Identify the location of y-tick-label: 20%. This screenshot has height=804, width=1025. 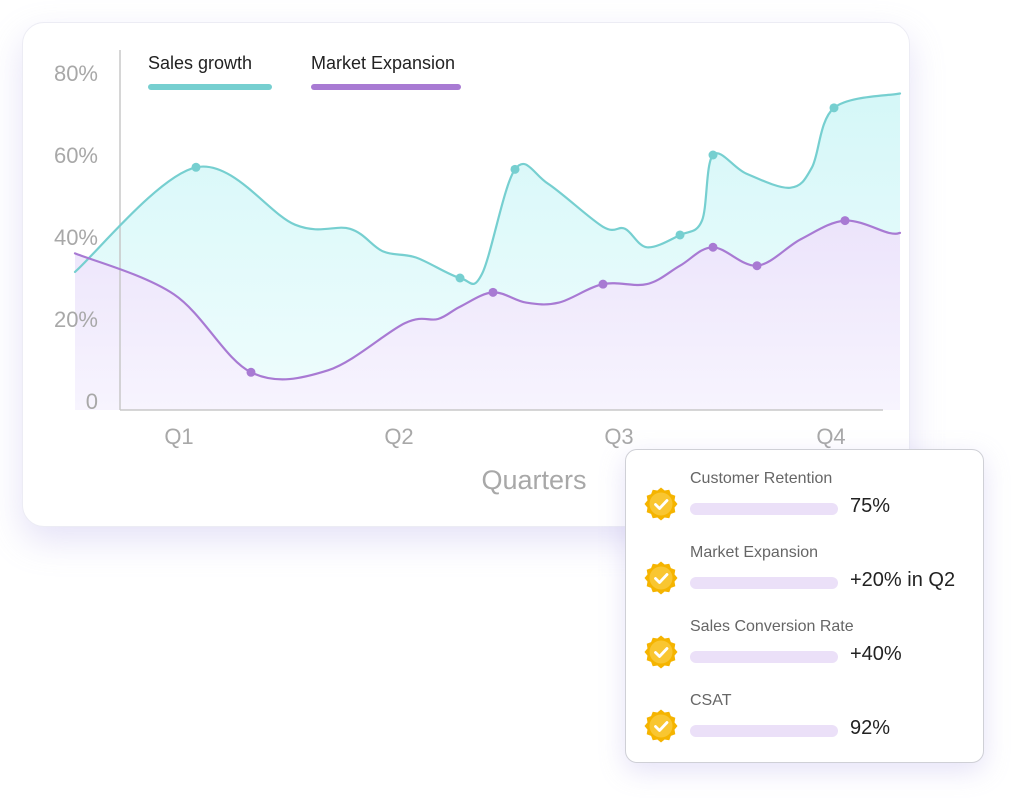
(76, 319).